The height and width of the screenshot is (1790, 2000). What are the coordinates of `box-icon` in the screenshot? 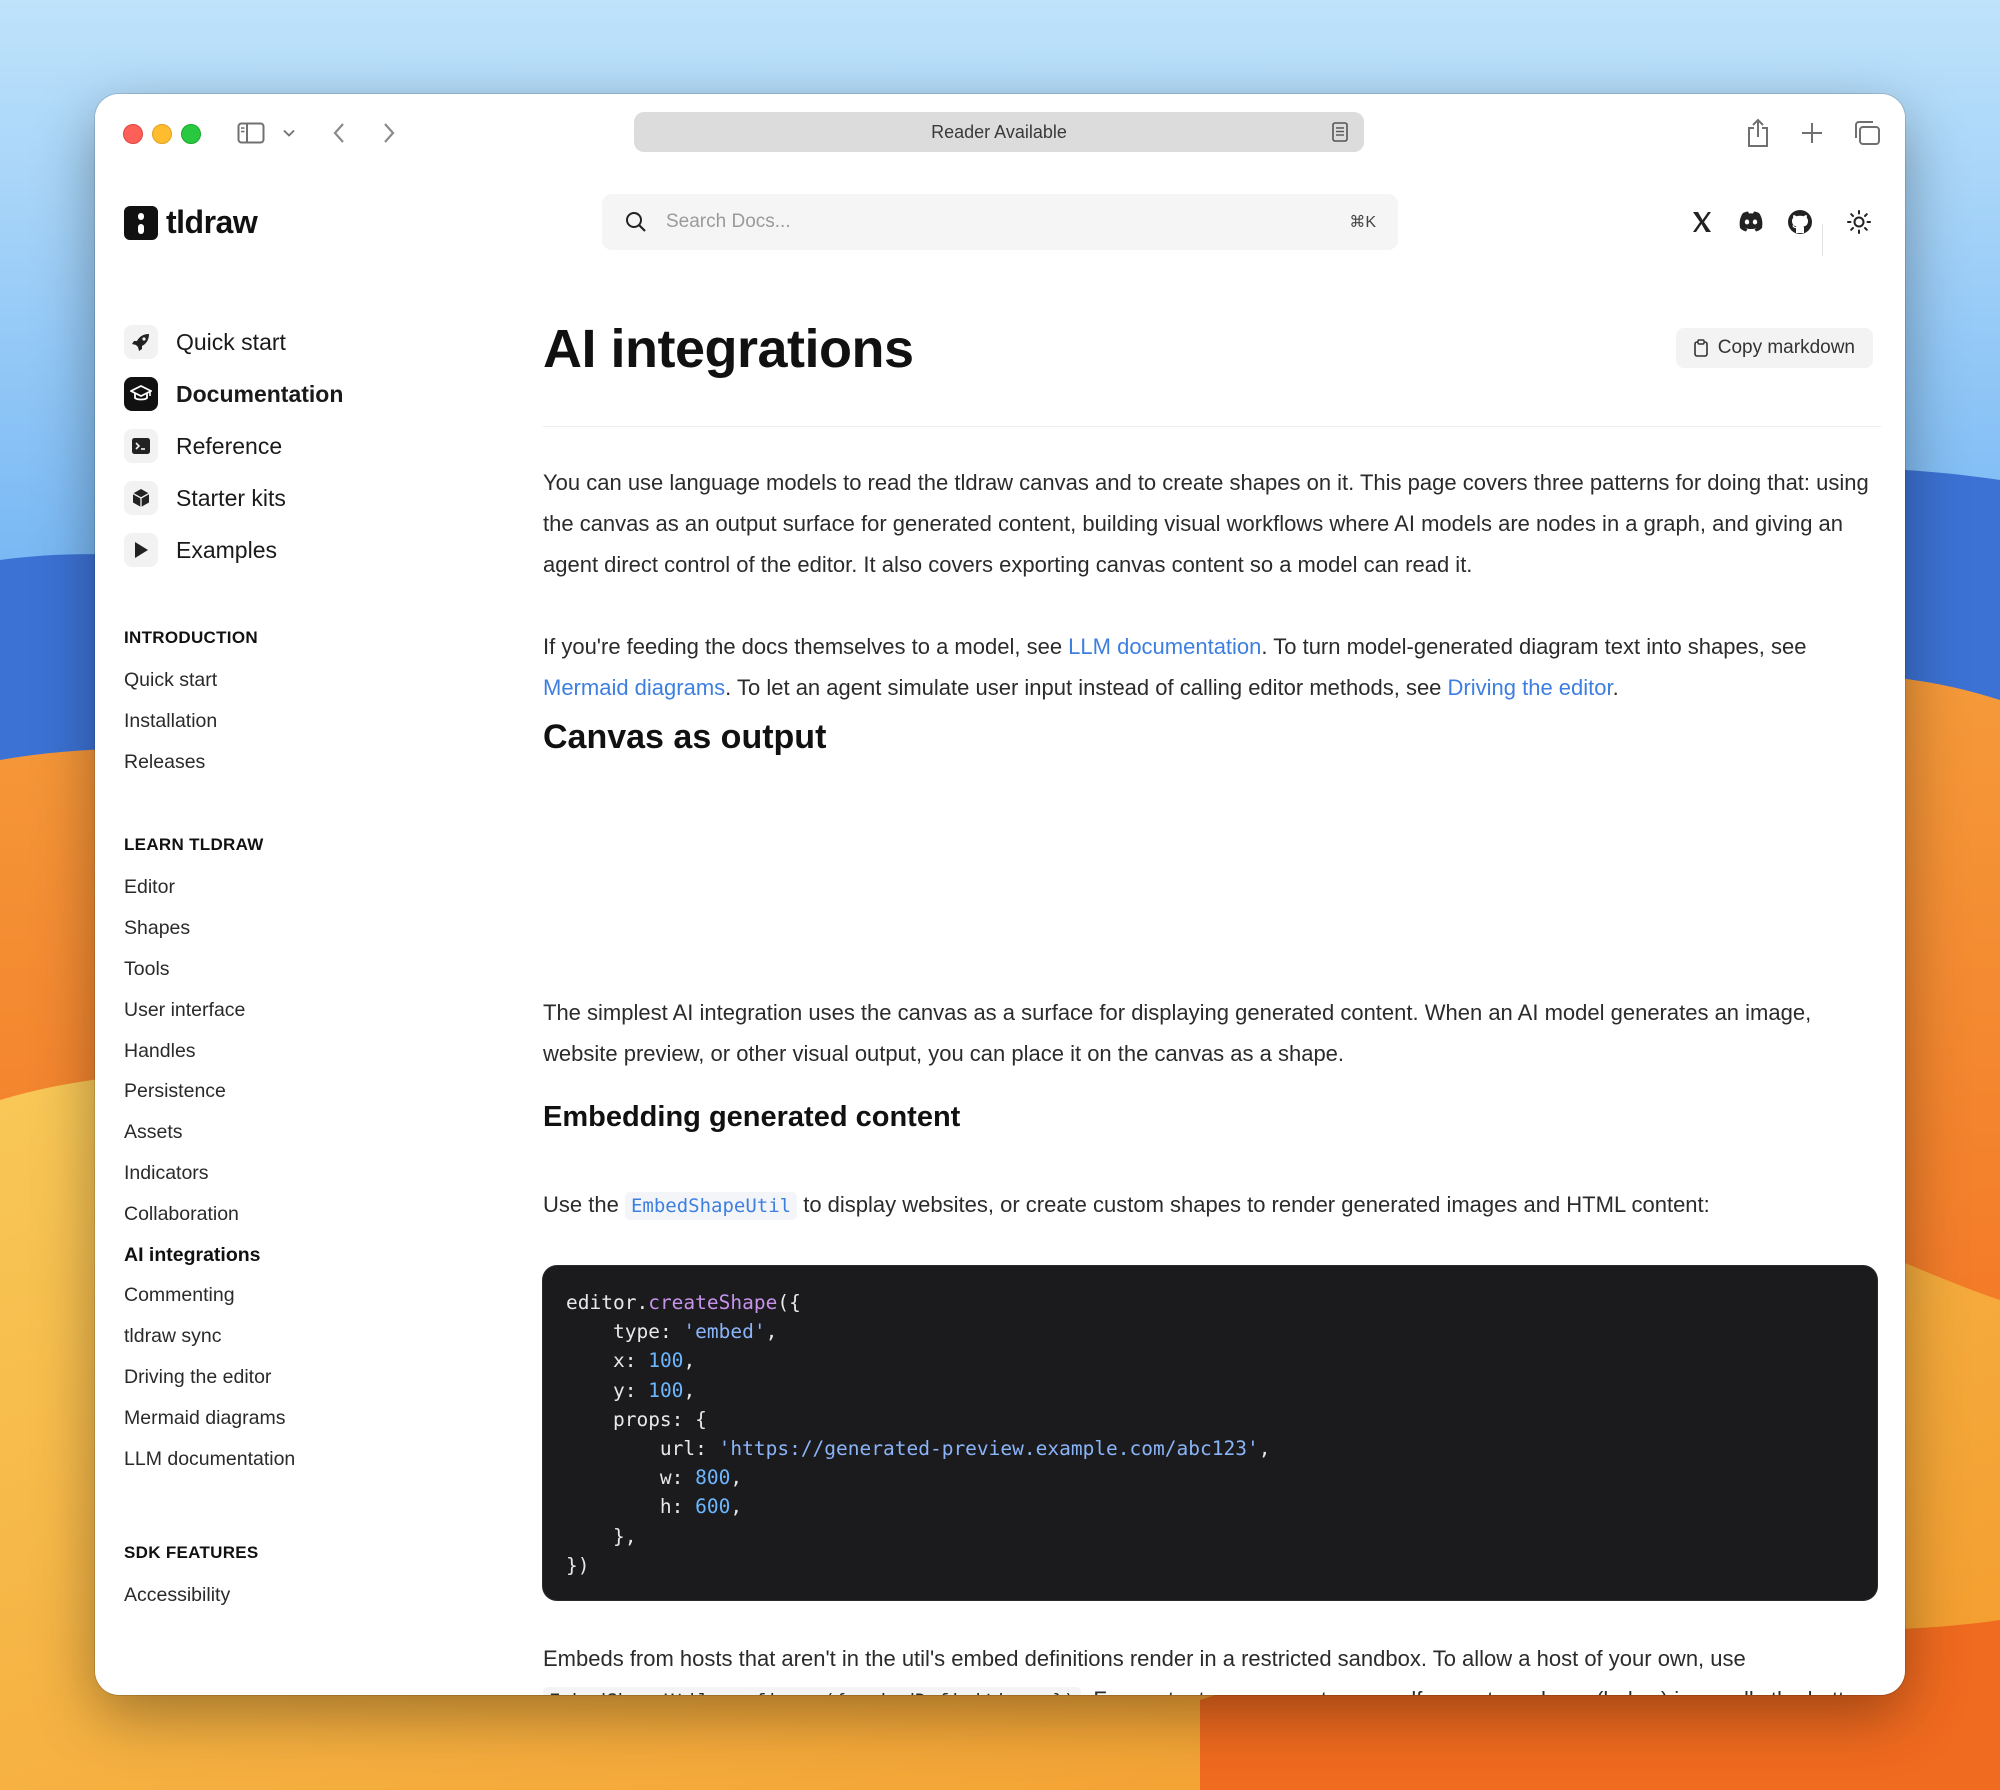 It's located at (141, 498).